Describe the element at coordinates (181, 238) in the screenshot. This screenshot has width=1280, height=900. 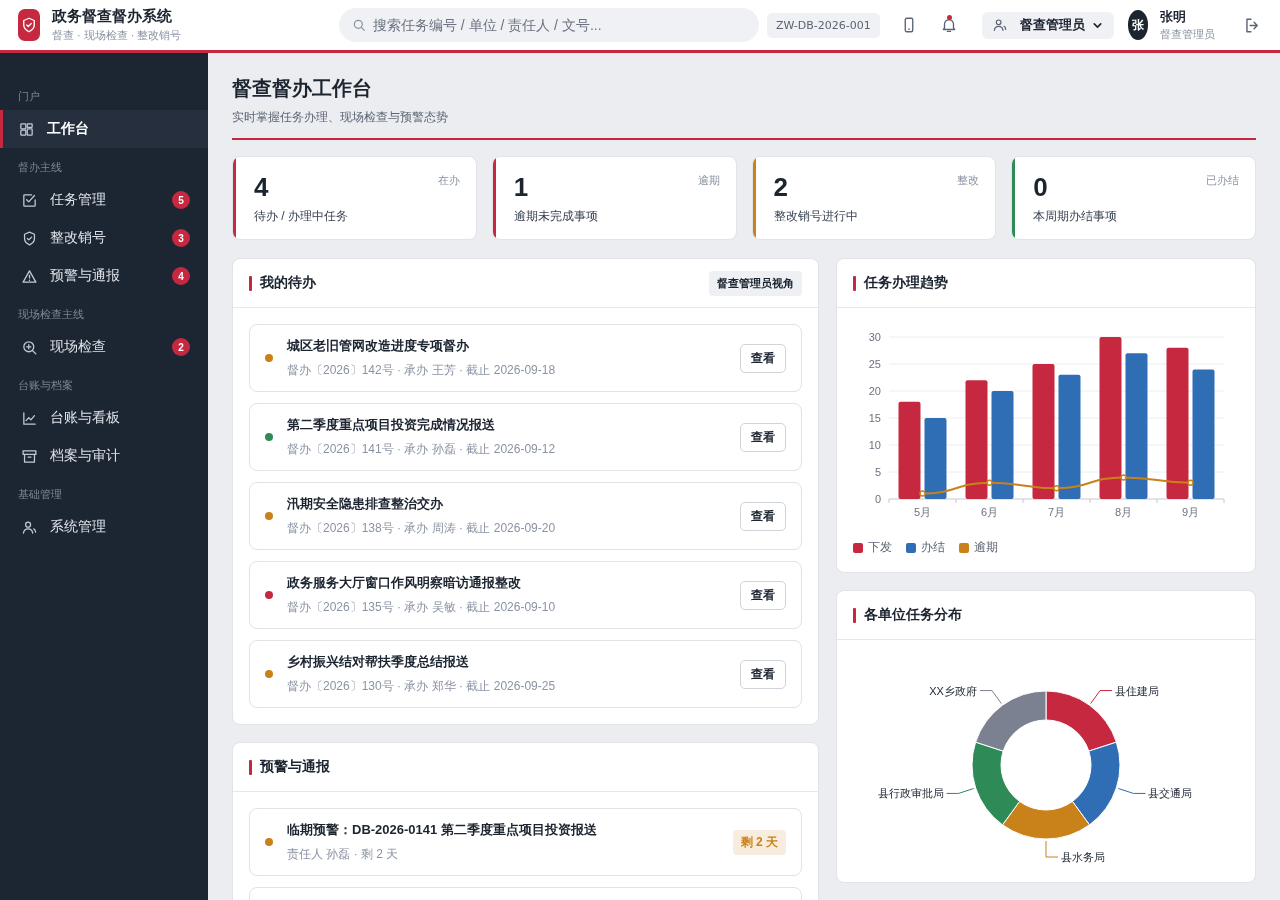
I see `count-badge: 3` at that location.